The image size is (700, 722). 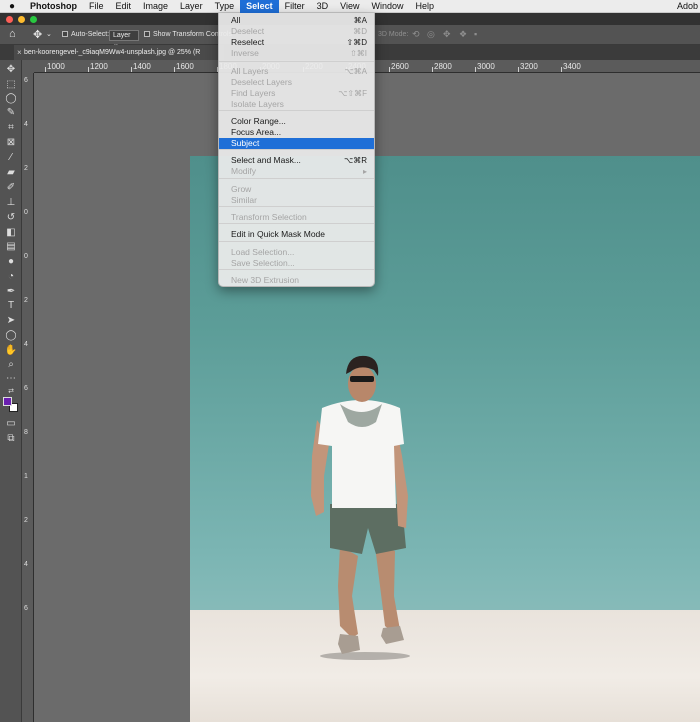 I want to click on orbit-3d-icon: ⟲, so click(x=416, y=34).